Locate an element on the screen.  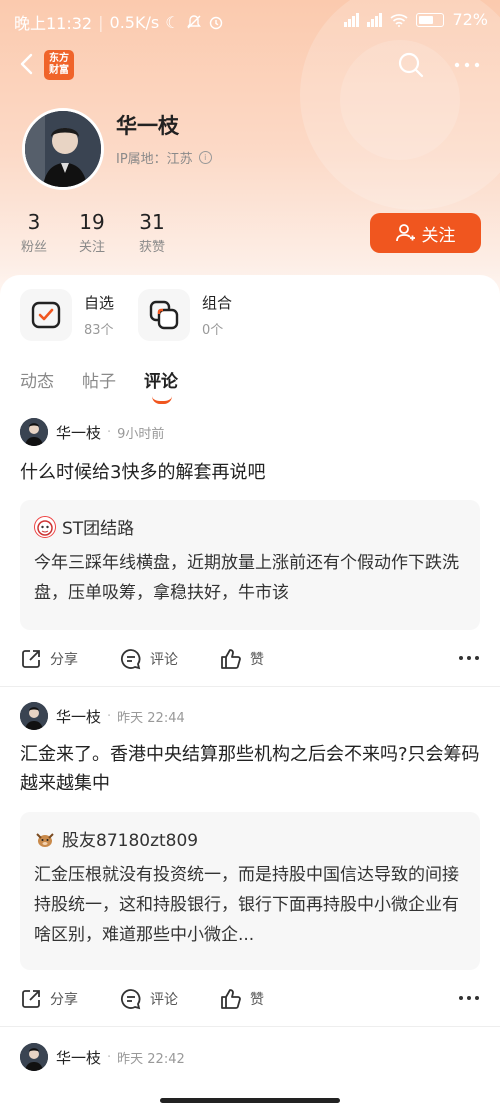
tab-posts: 帖子 is located at coordinates (99, 379).